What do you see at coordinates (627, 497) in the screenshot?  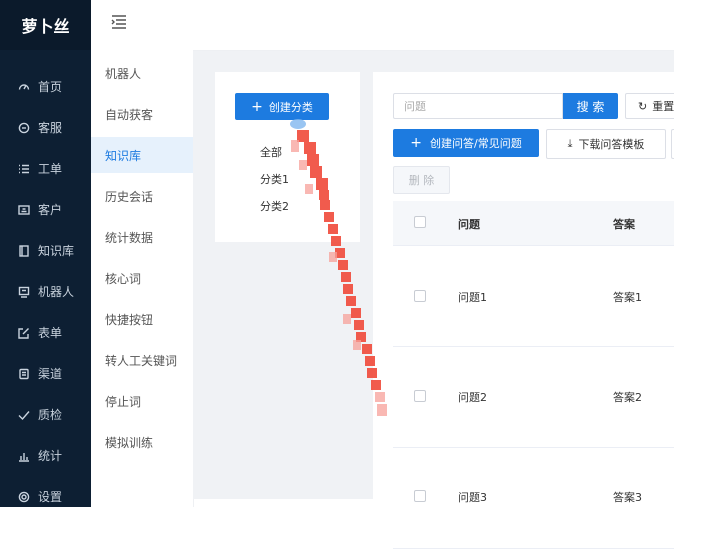 I see `answer-cell: 答案3` at bounding box center [627, 497].